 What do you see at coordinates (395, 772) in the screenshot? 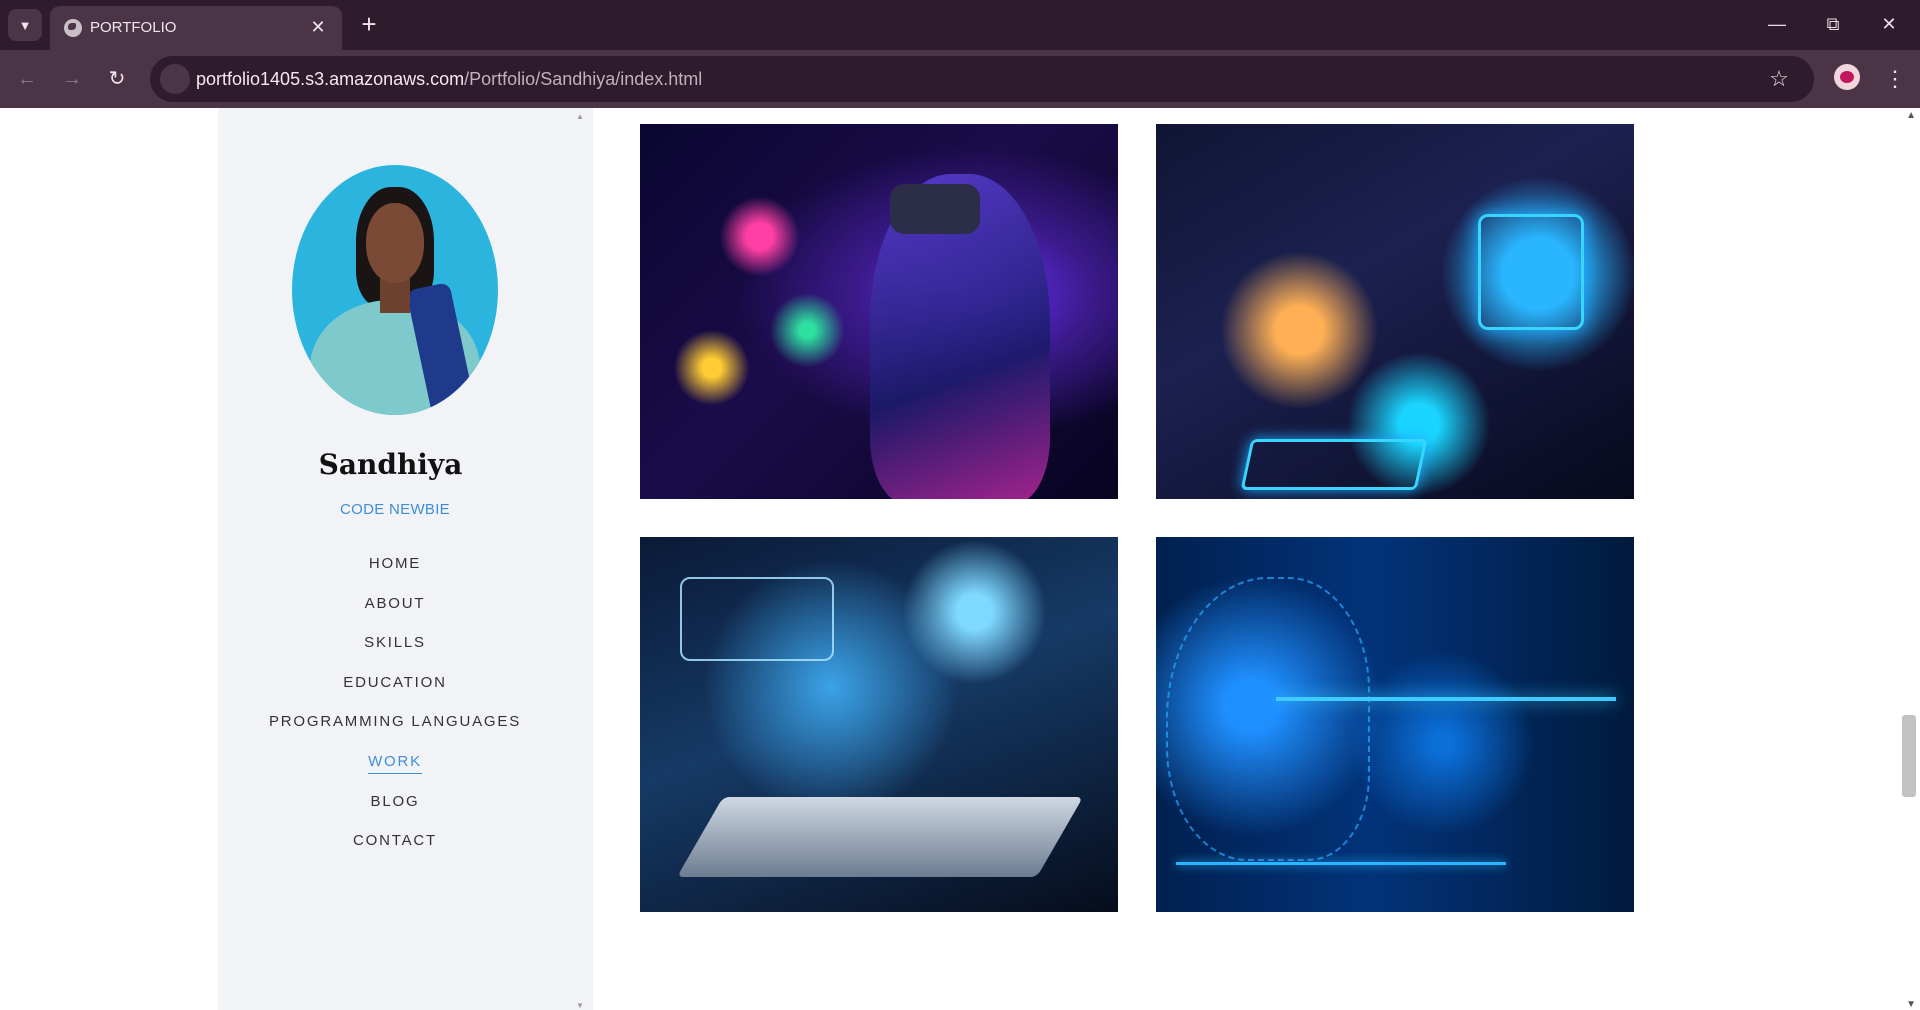
I see `nav-item-work: WORK` at bounding box center [395, 772].